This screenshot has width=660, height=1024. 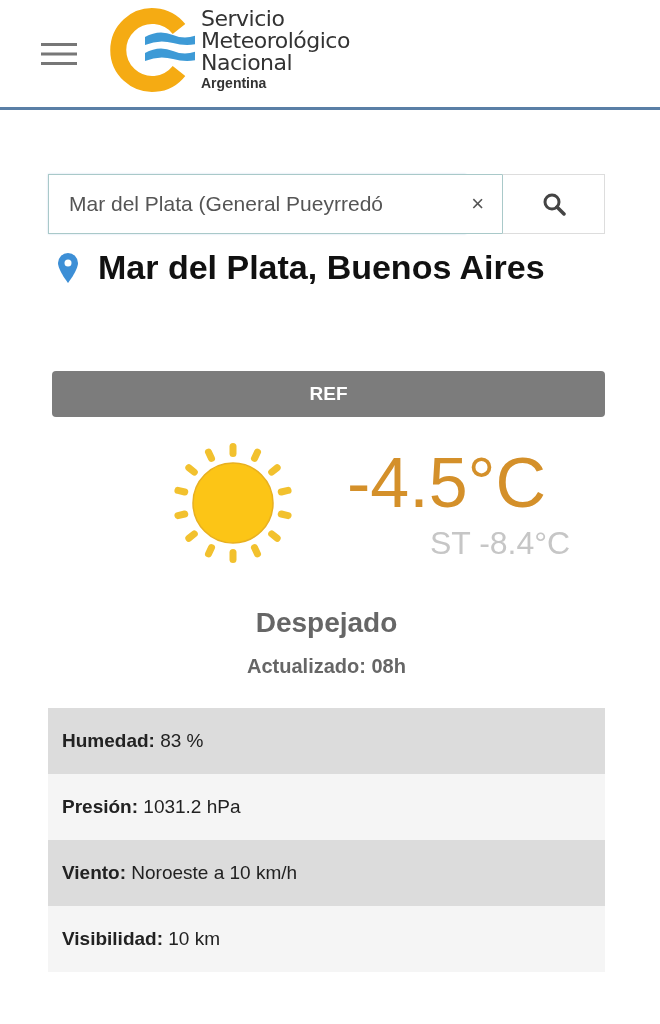 What do you see at coordinates (257, 204) in the screenshot?
I see `search-field: Mar del Plata (General Pueyrredó` at bounding box center [257, 204].